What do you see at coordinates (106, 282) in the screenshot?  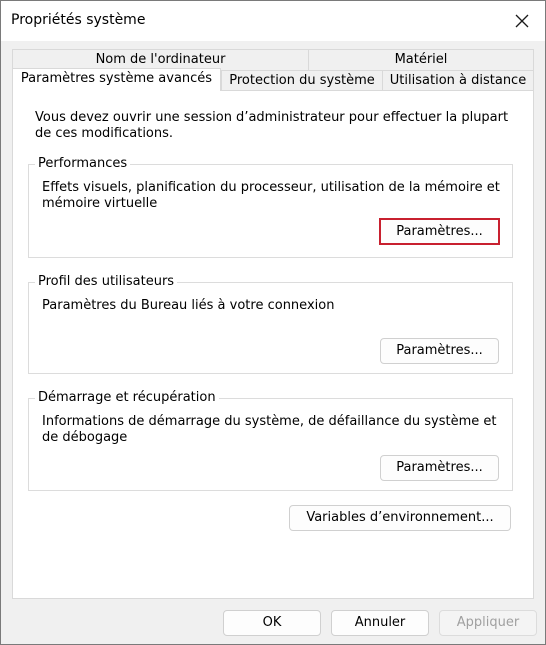 I see `group-user-profiles-title: Profil des utilisateurs` at bounding box center [106, 282].